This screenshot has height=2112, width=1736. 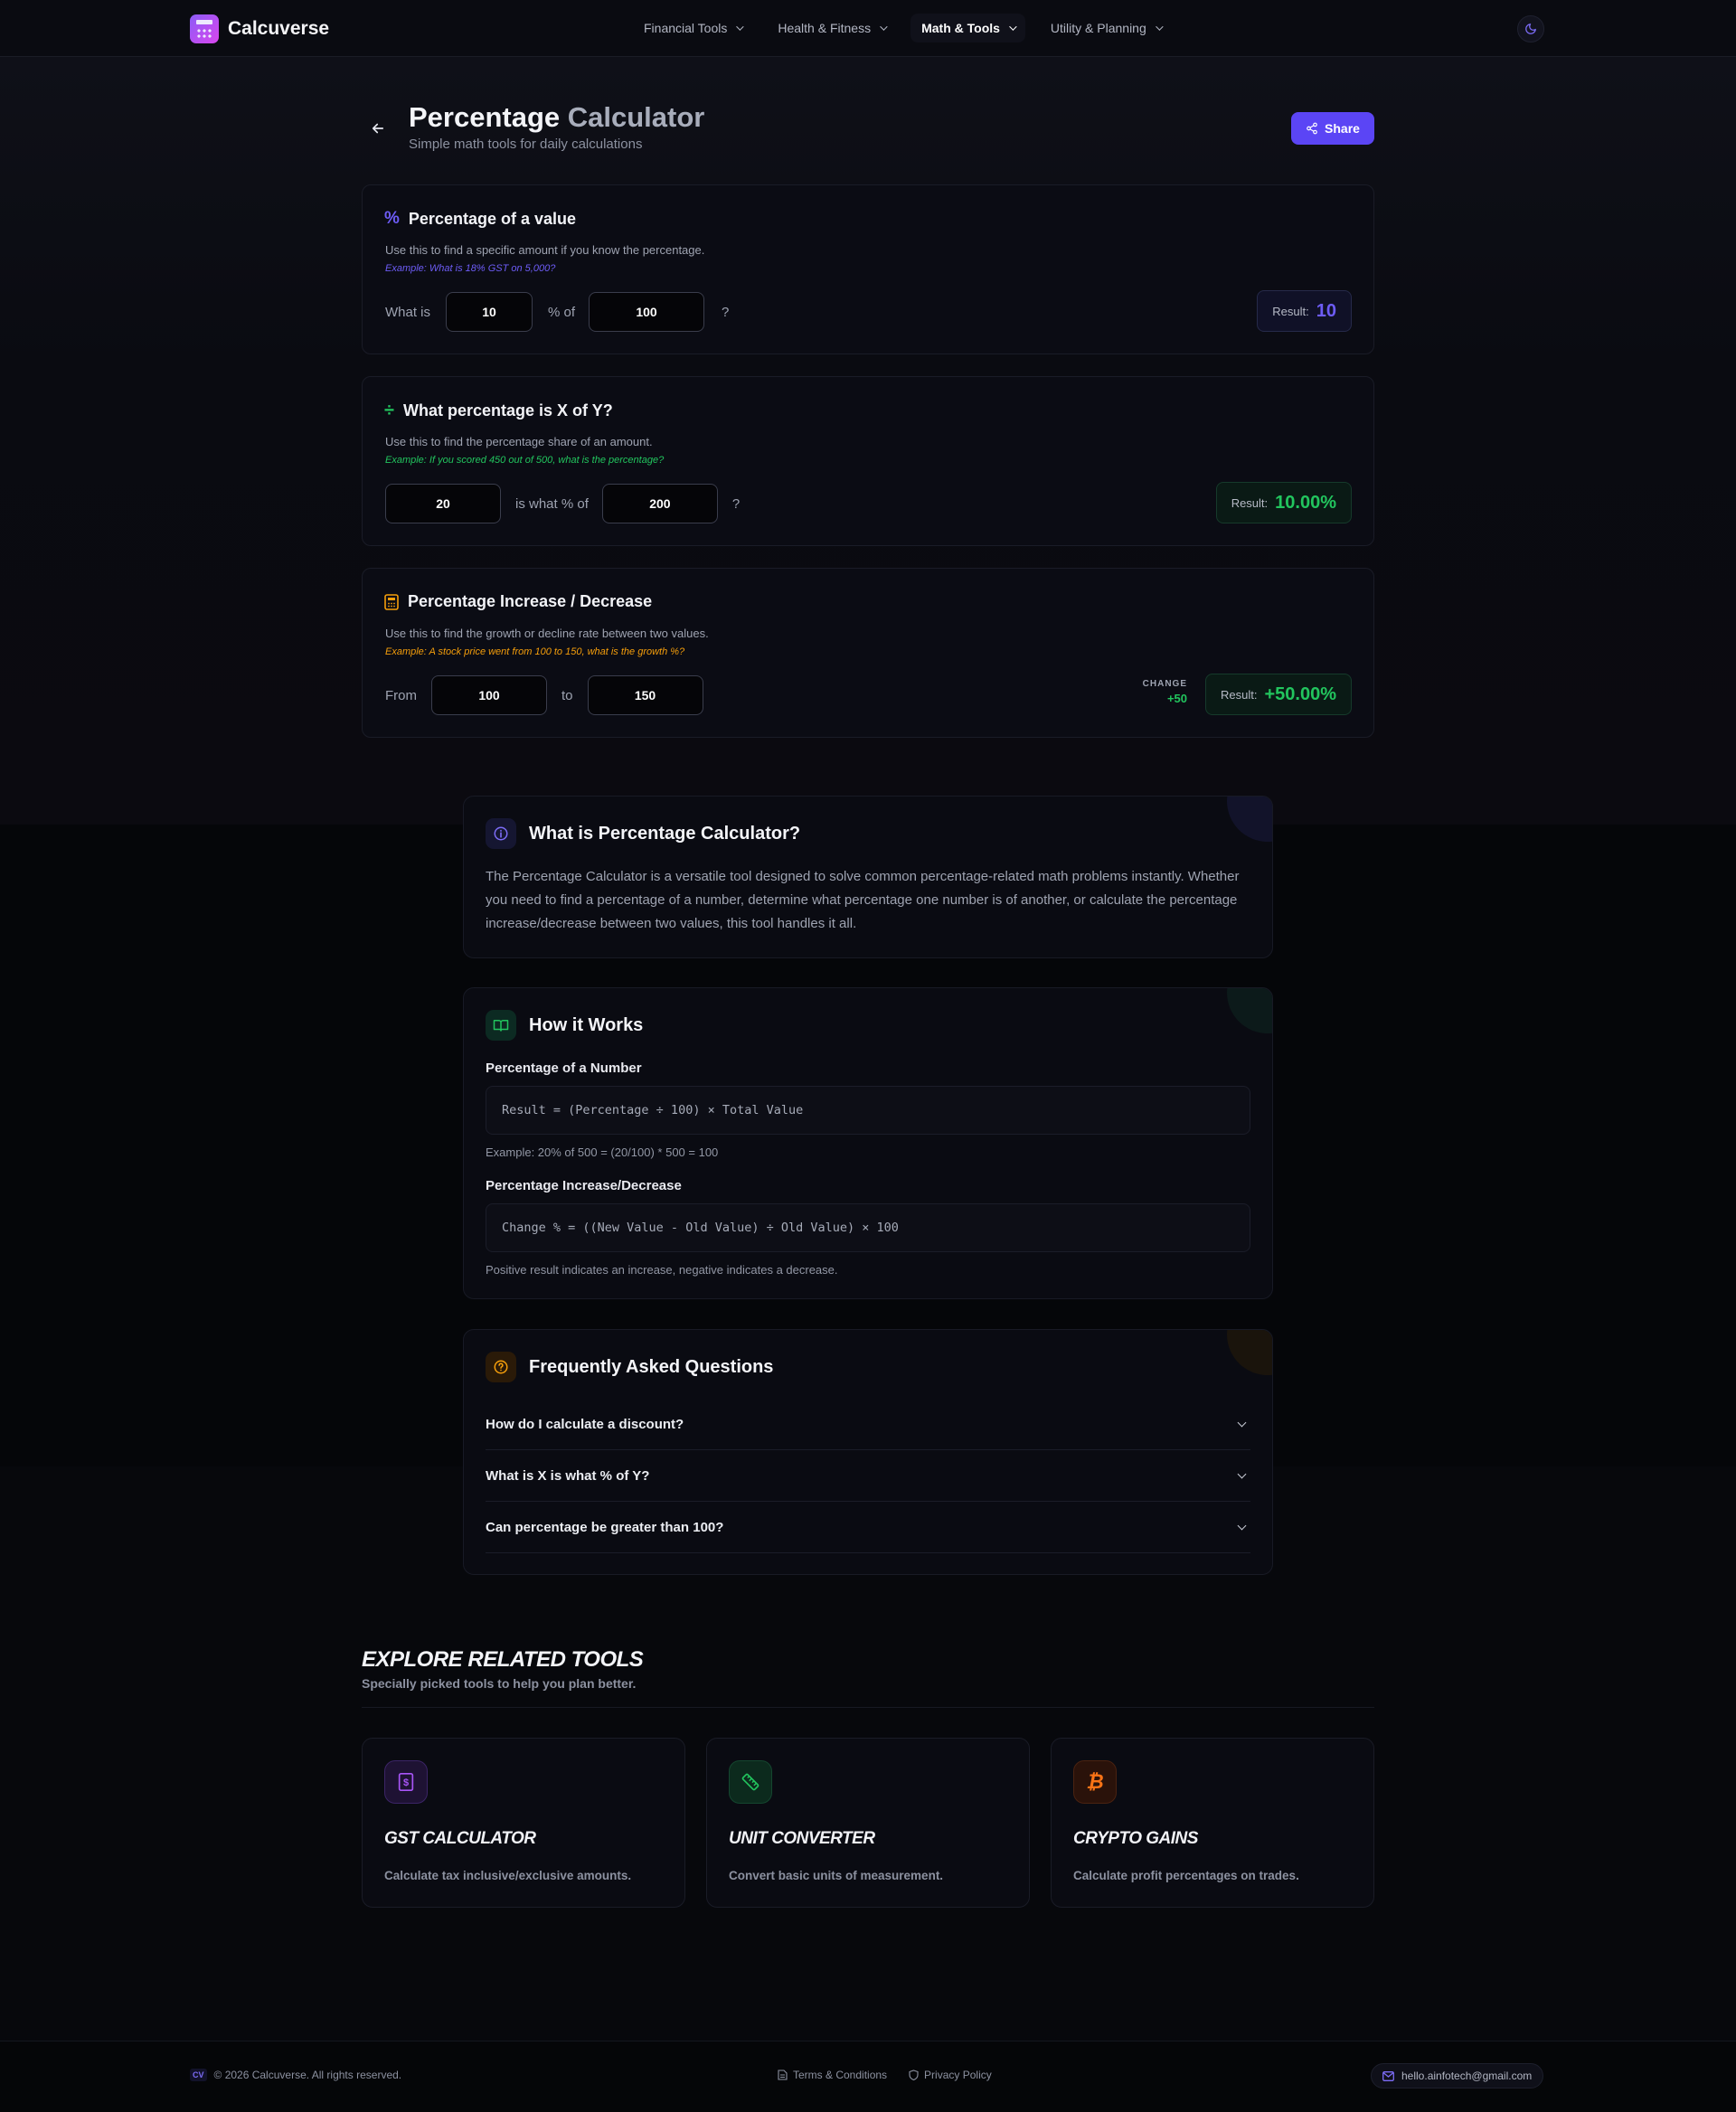 I want to click on tool-name: UNIT CONVERTER, so click(x=802, y=1838).